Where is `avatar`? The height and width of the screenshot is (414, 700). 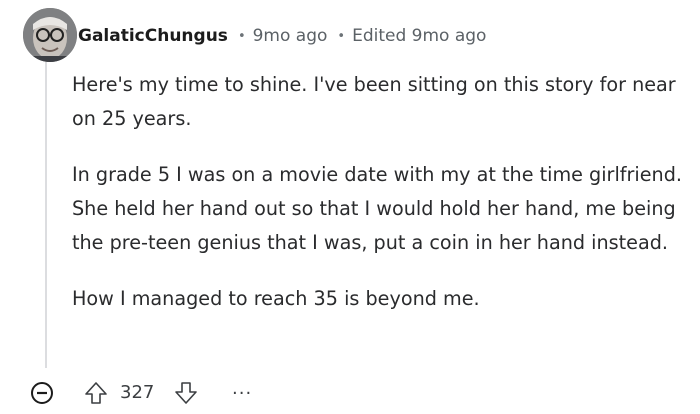
avatar is located at coordinates (50, 35).